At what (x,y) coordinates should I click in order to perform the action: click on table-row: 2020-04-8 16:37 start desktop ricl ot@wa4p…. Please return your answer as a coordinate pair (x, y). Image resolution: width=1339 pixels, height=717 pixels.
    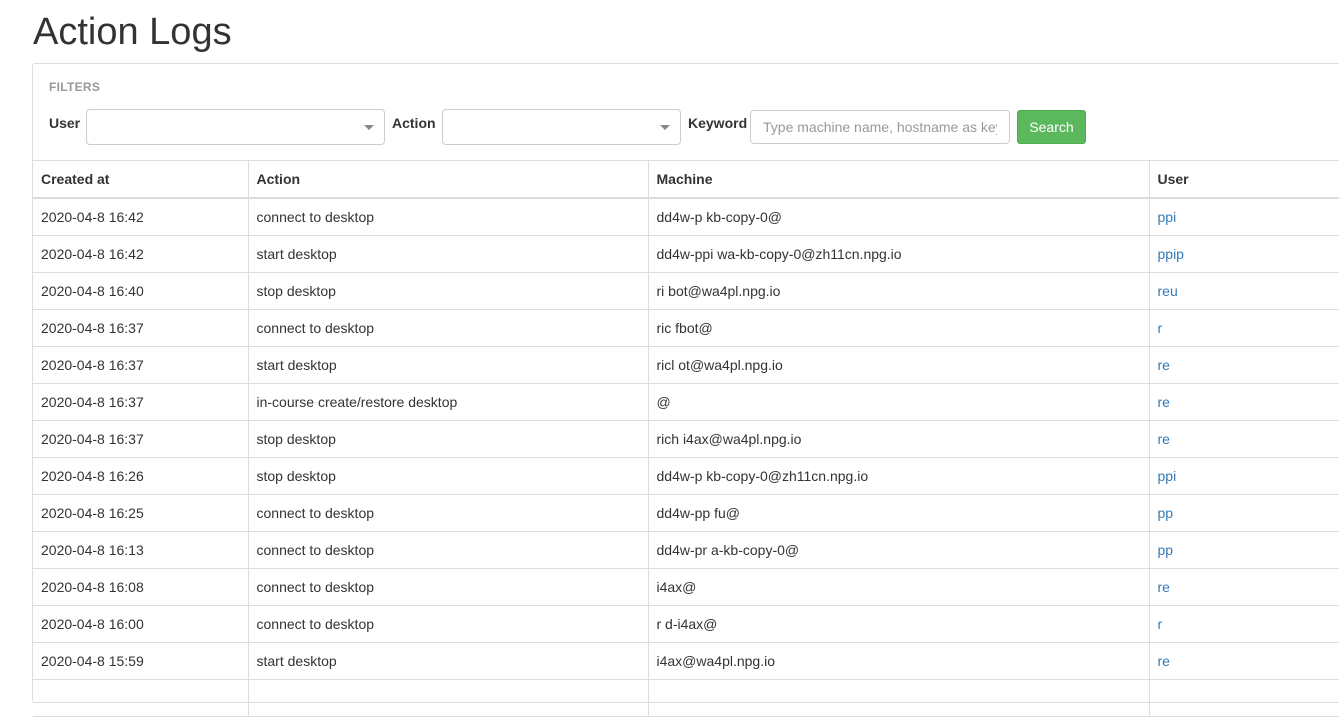
    Looking at the image, I should click on (686, 365).